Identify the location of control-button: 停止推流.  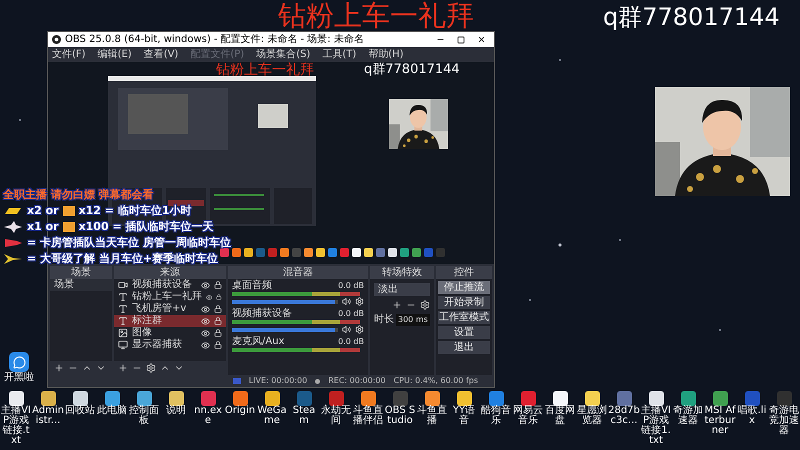
(464, 287).